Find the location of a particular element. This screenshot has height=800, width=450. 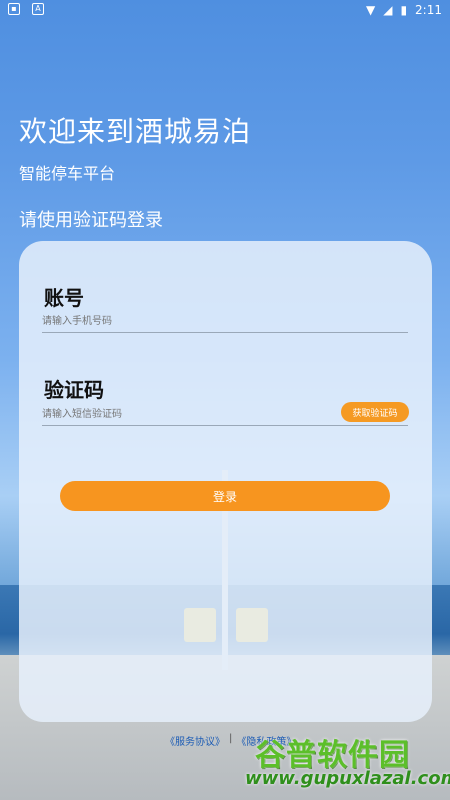

account-label: 账号 is located at coordinates (64, 298).